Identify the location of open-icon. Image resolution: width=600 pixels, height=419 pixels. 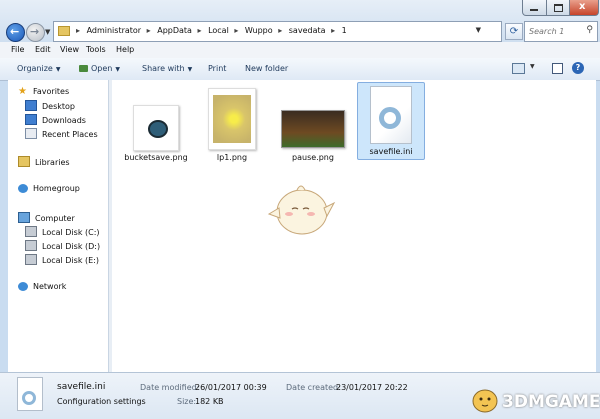
(83, 68).